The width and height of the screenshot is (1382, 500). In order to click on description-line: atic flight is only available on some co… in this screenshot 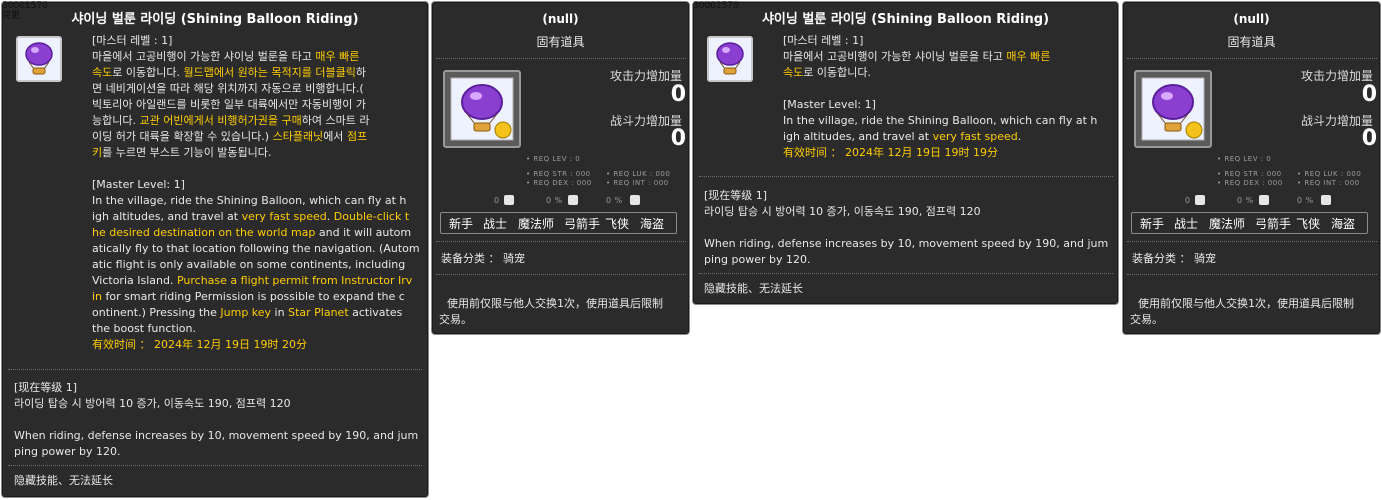, I will do `click(256, 265)`.